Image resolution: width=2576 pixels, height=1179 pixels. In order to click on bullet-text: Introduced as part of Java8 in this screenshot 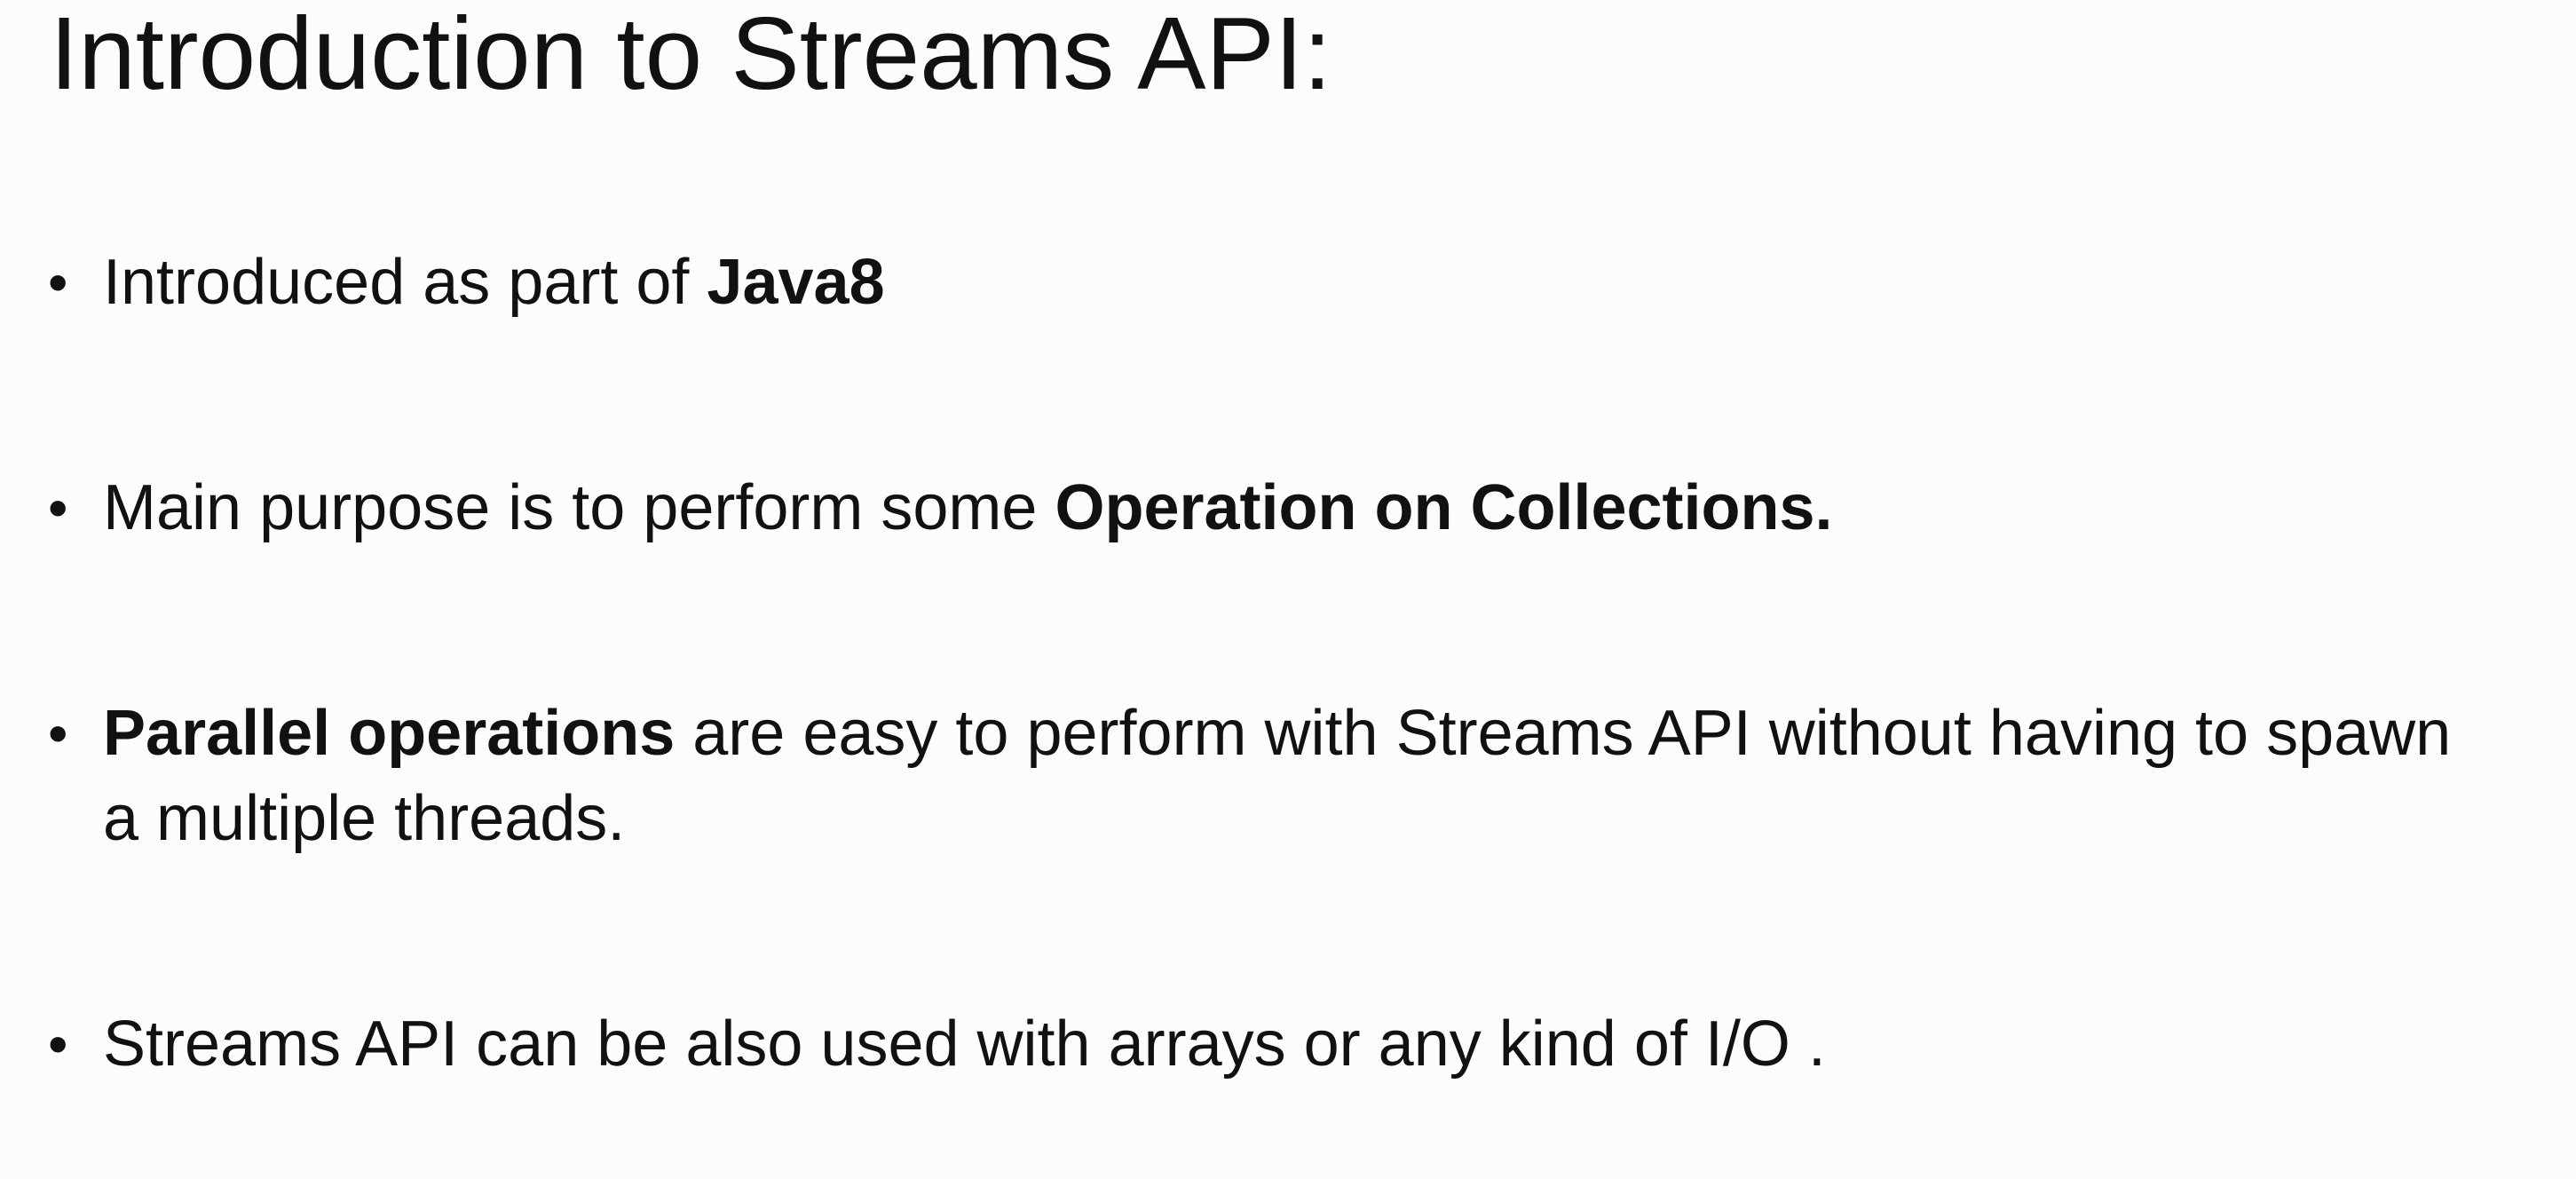, I will do `click(1300, 283)`.